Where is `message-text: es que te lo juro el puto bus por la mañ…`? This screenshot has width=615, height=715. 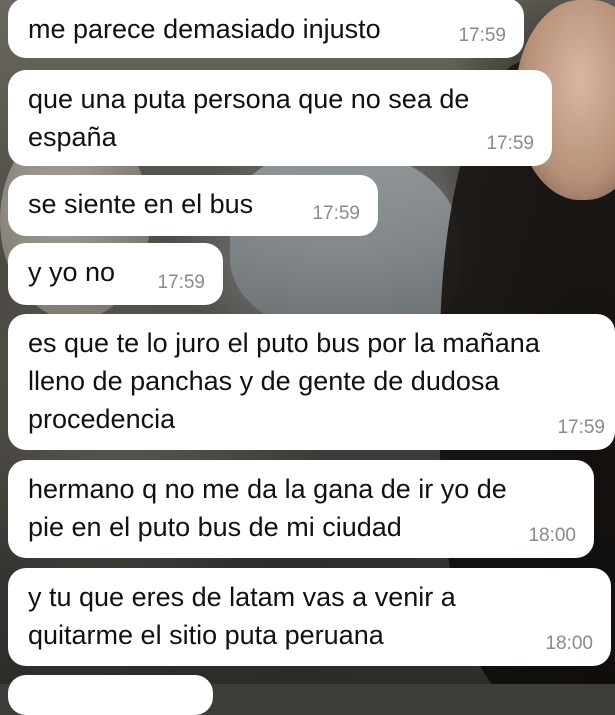
message-text: es que te lo juro el puto bus por la mañ… is located at coordinates (284, 381).